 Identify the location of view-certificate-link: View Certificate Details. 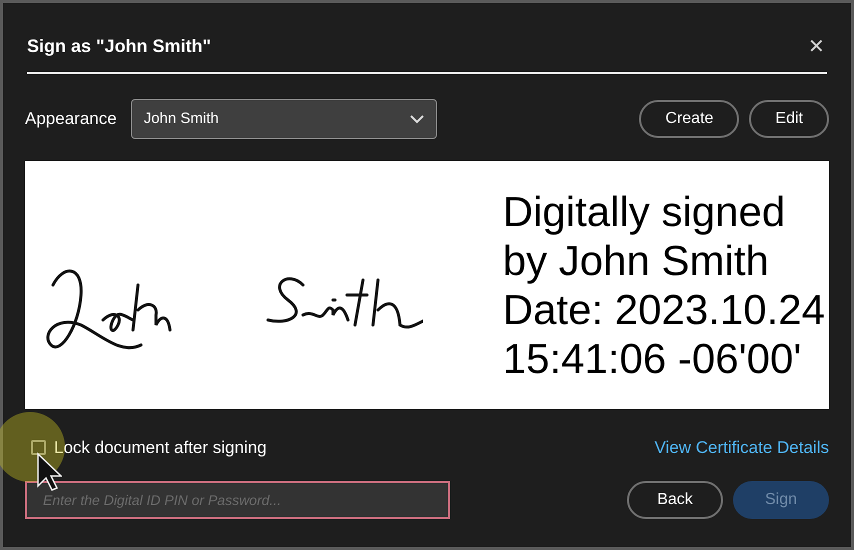
(741, 447).